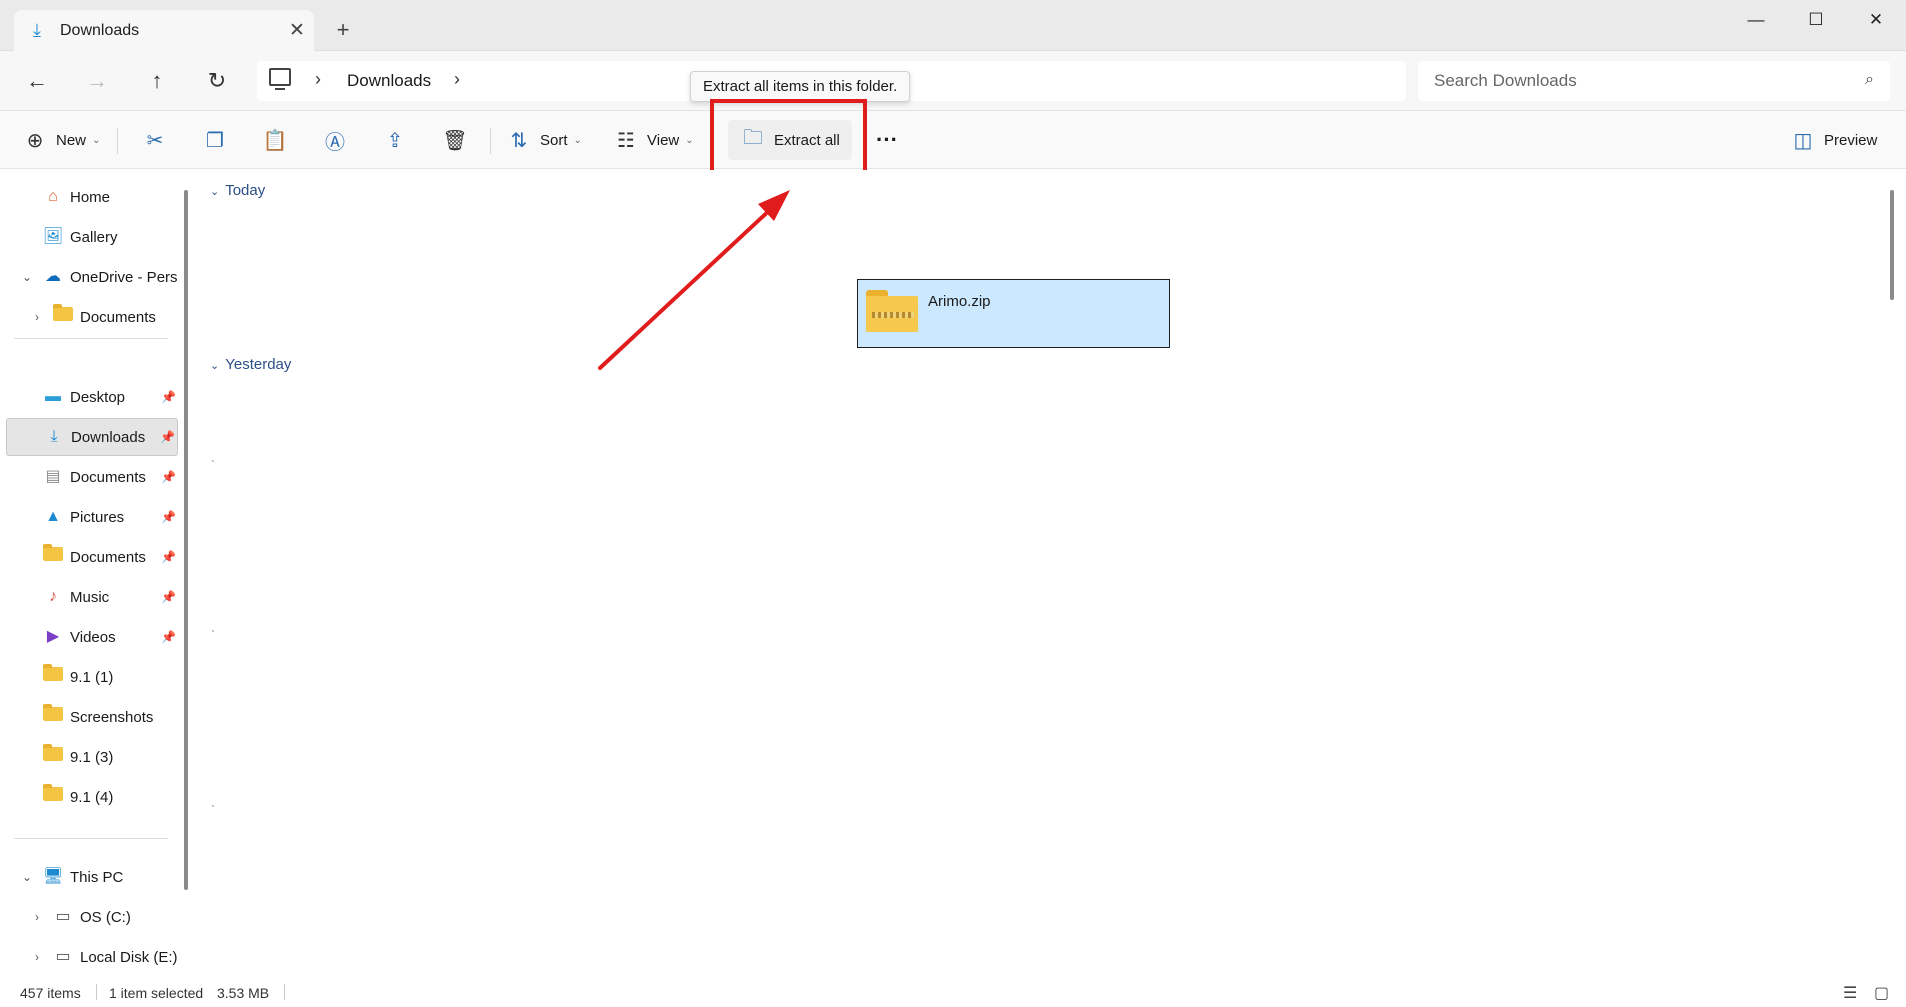 This screenshot has width=1906, height=1007. I want to click on group-header-yesterday: ⌄ Yesterday, so click(250, 364).